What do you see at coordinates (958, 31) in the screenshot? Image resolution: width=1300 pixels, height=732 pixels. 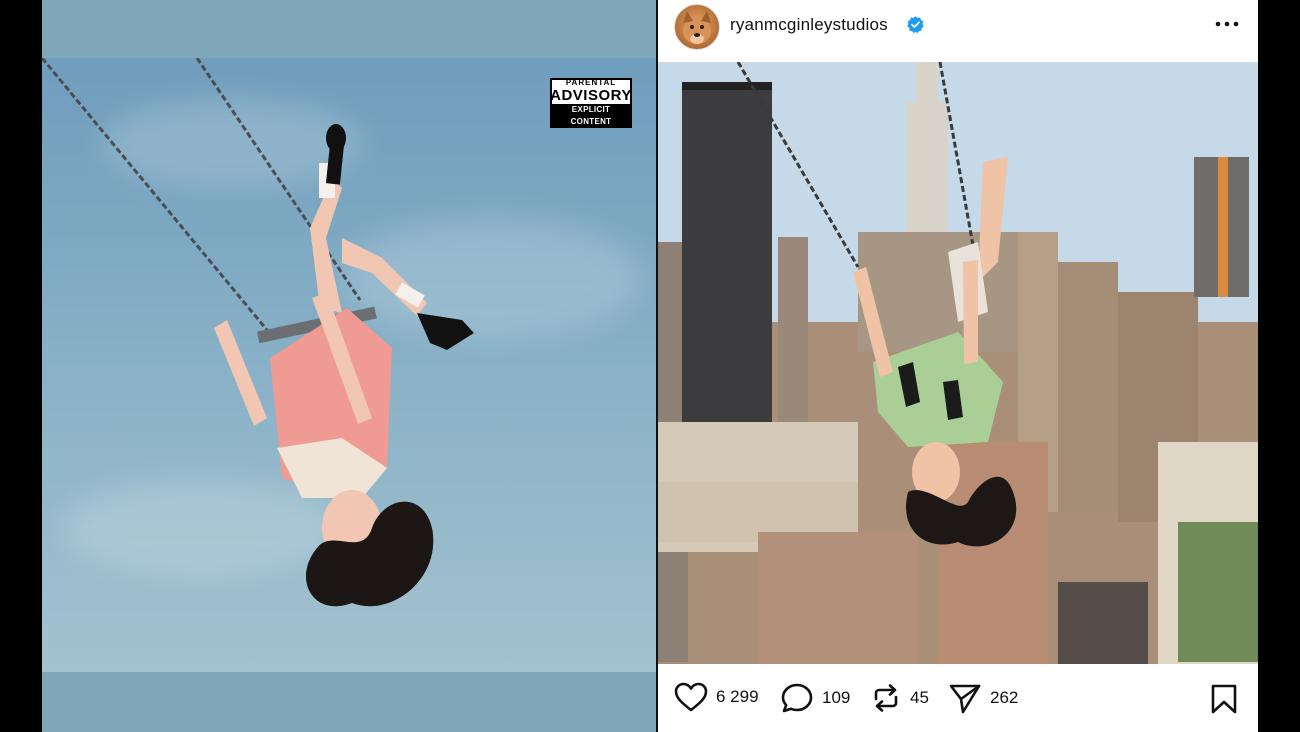 I see `post-header: ryanmcginleystudios` at bounding box center [958, 31].